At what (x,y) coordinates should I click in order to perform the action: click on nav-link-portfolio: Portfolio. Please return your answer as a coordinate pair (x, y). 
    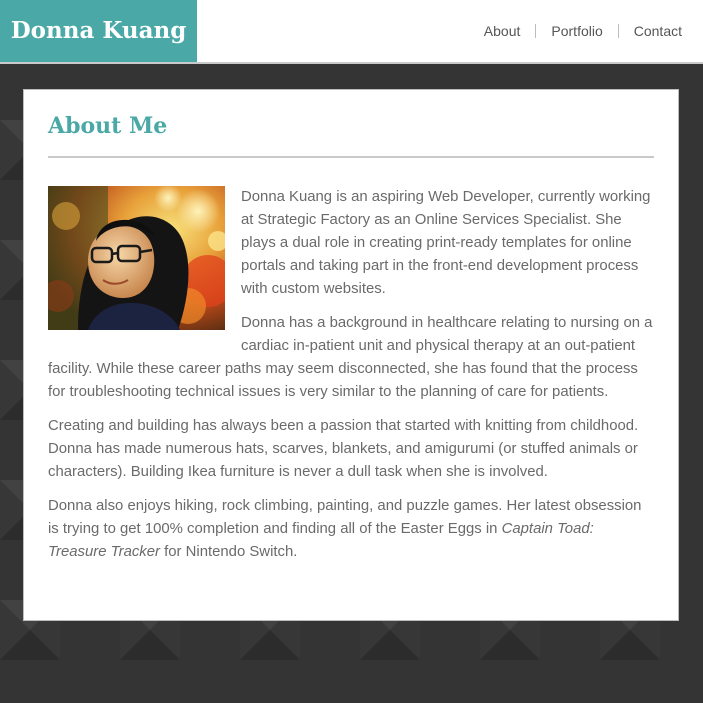
    Looking at the image, I should click on (576, 31).